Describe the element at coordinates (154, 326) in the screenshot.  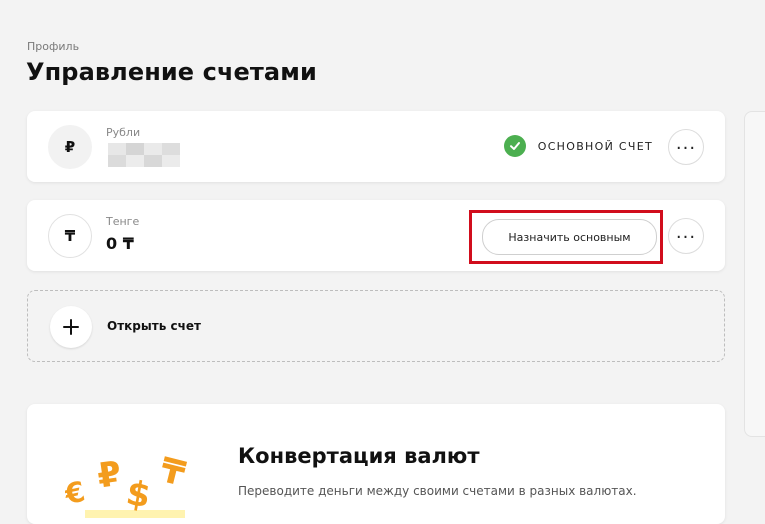
I see `open-account-label: Открыть счет` at that location.